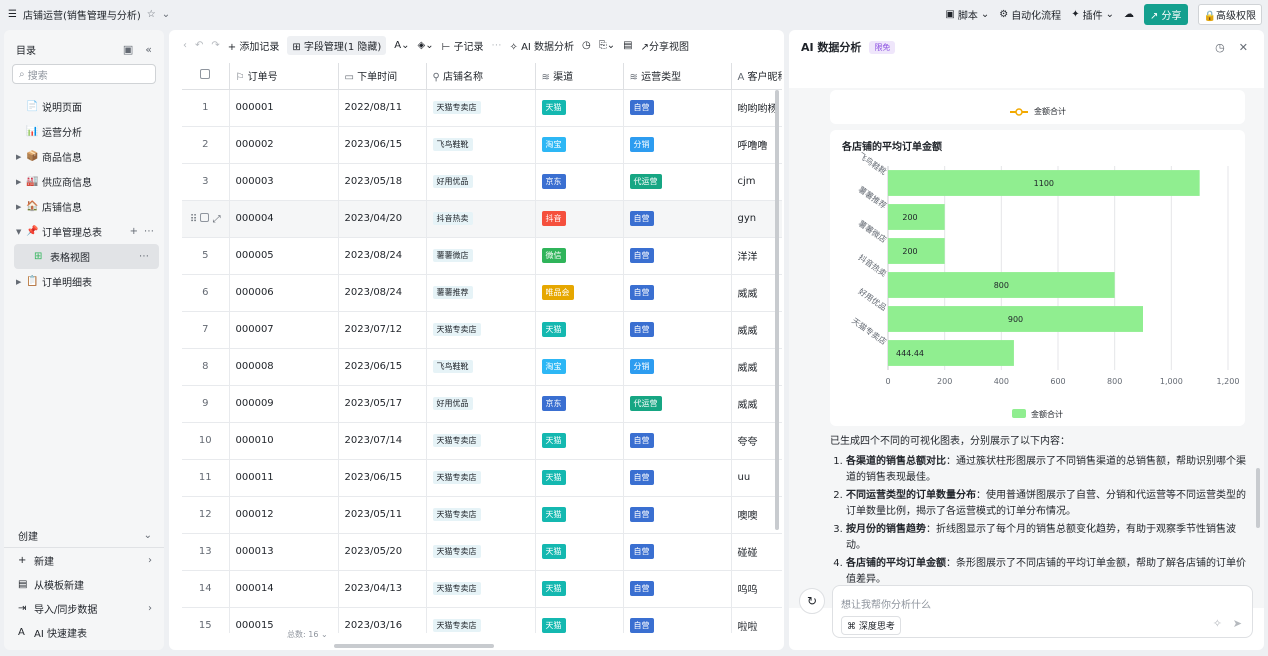  What do you see at coordinates (463, 45) in the screenshot?
I see `sub-record-button: ⊢ 子记录` at bounding box center [463, 45].